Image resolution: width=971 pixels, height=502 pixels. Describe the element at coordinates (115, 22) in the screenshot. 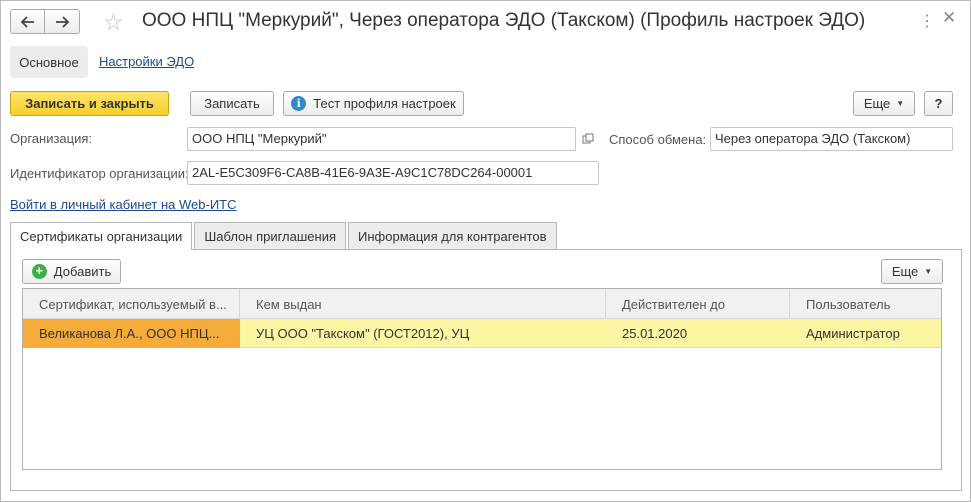

I see `star-icon: ☆` at that location.